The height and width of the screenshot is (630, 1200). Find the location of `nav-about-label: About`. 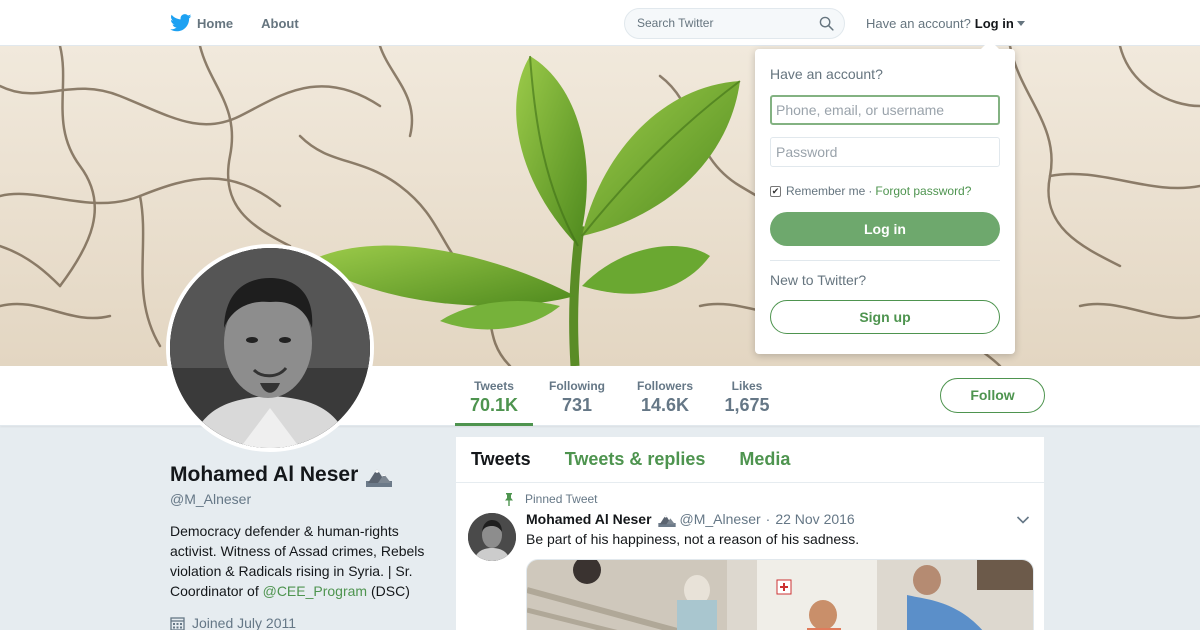

nav-about-label: About is located at coordinates (280, 23).